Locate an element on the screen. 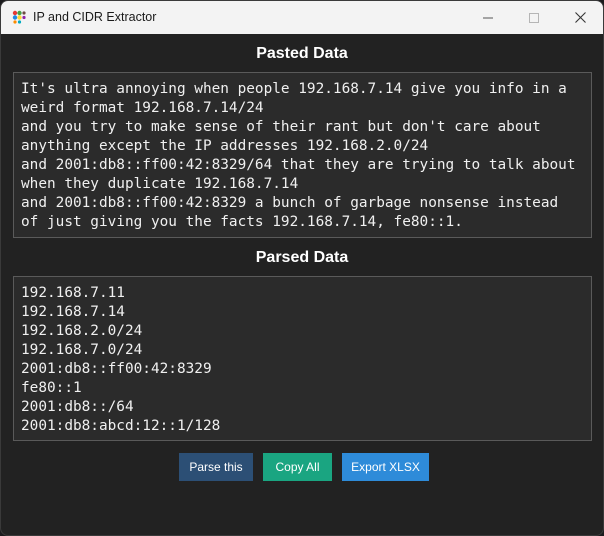 This screenshot has height=536, width=604. maximize-icon is located at coordinates (534, 17).